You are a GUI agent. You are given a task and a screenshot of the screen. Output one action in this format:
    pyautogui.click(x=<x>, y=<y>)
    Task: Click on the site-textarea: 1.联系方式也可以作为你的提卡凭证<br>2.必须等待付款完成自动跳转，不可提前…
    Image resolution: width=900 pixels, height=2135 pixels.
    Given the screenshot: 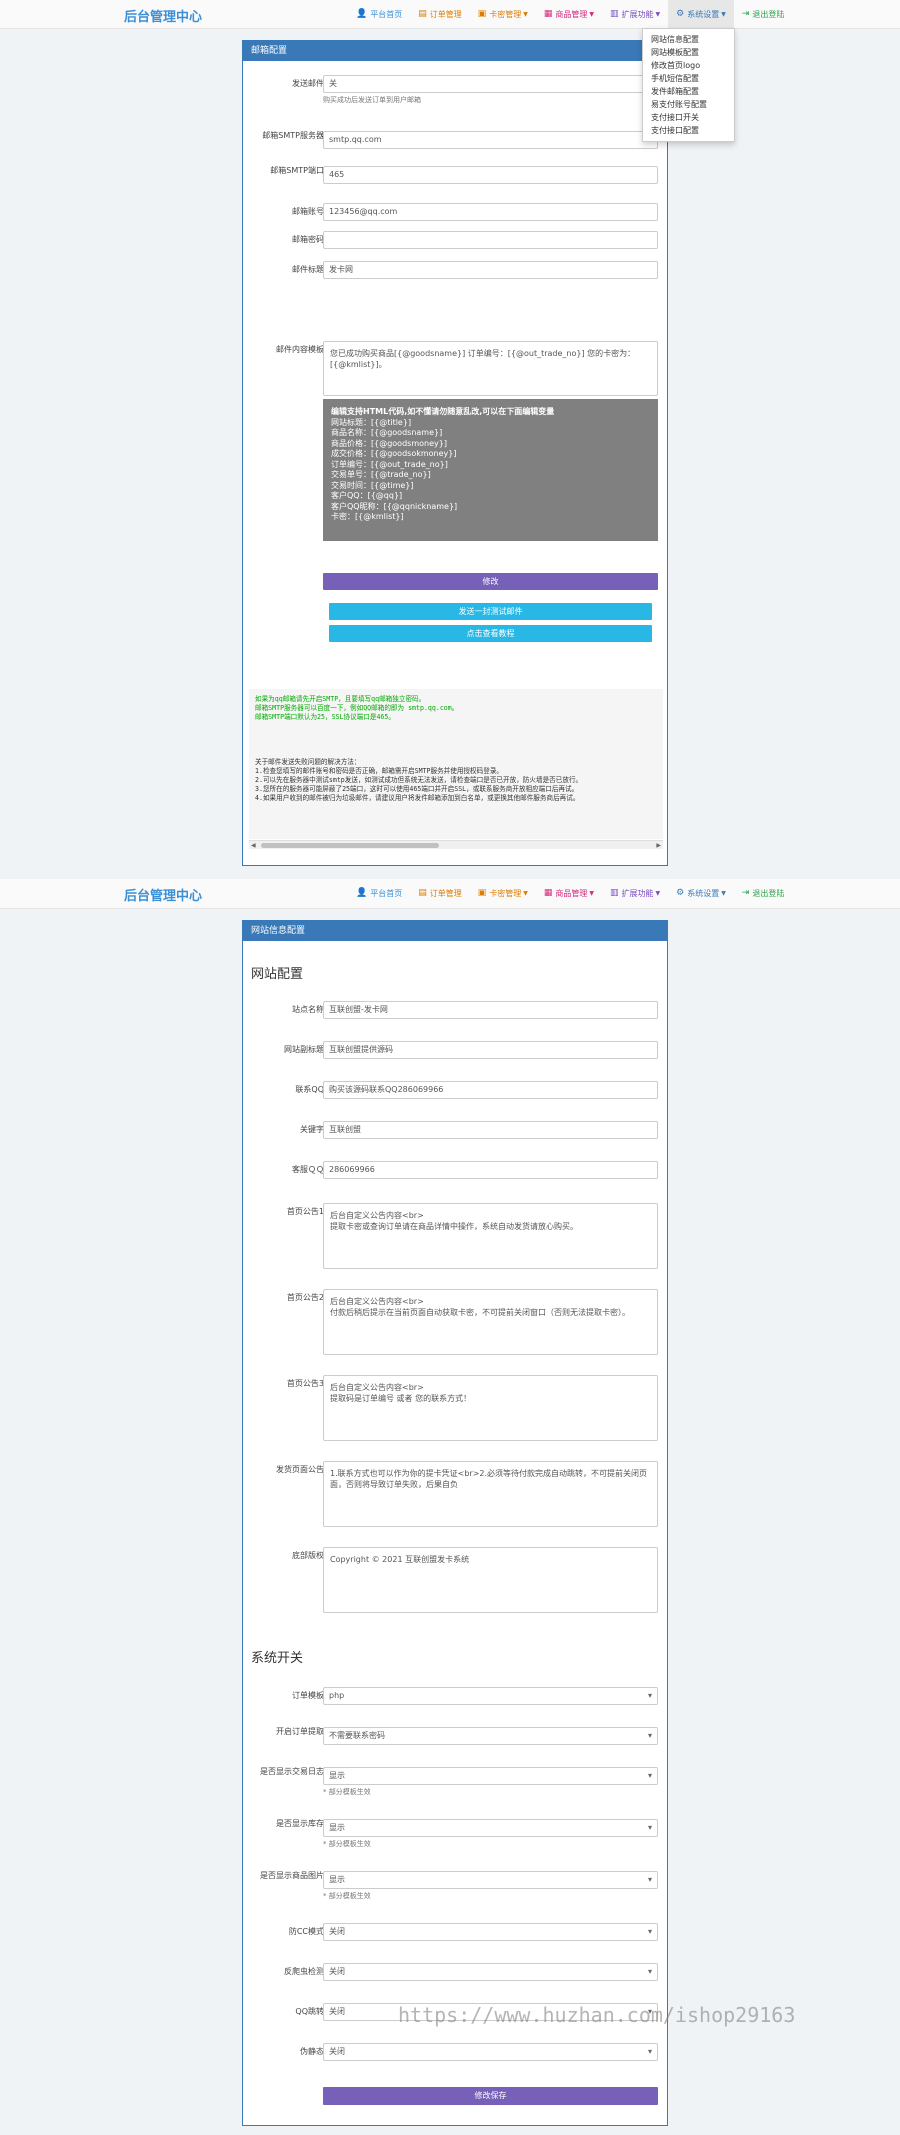 What is the action you would take?
    pyautogui.click(x=490, y=1494)
    